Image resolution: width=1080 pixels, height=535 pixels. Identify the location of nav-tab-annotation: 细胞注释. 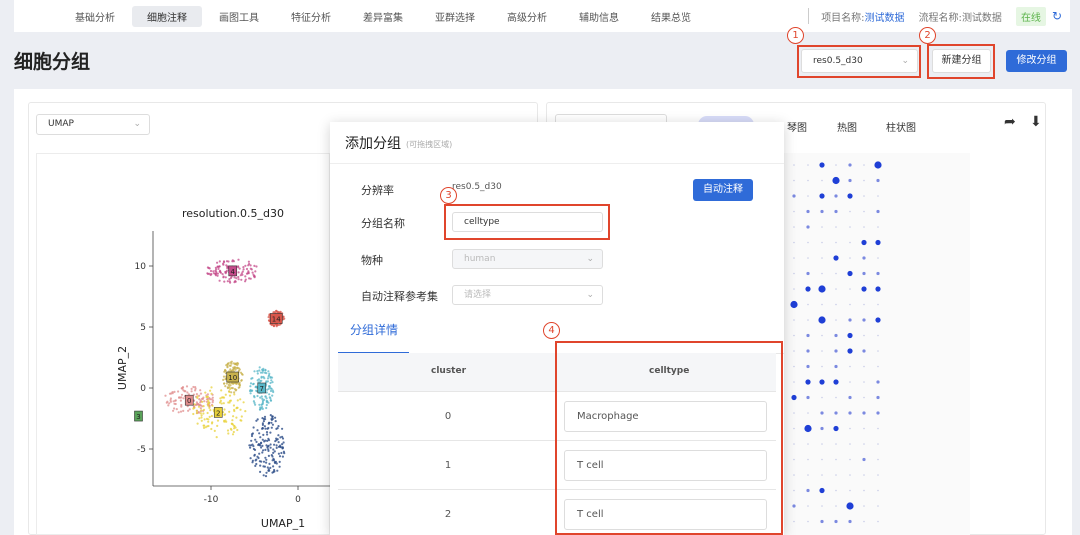
(167, 16).